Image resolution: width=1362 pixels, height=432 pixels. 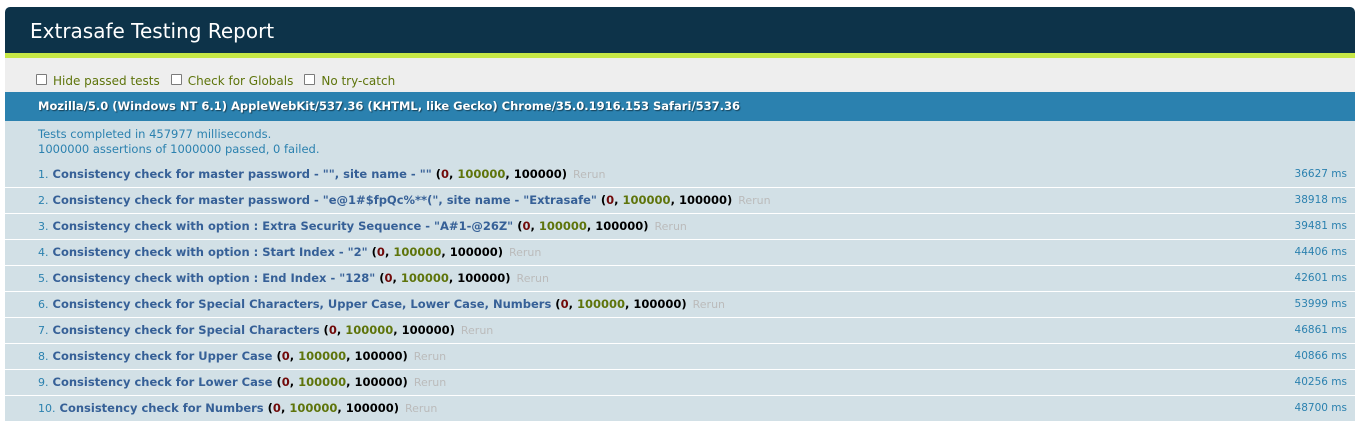 I want to click on test-name: Consistency check for Special Characters, so click(x=186, y=330).